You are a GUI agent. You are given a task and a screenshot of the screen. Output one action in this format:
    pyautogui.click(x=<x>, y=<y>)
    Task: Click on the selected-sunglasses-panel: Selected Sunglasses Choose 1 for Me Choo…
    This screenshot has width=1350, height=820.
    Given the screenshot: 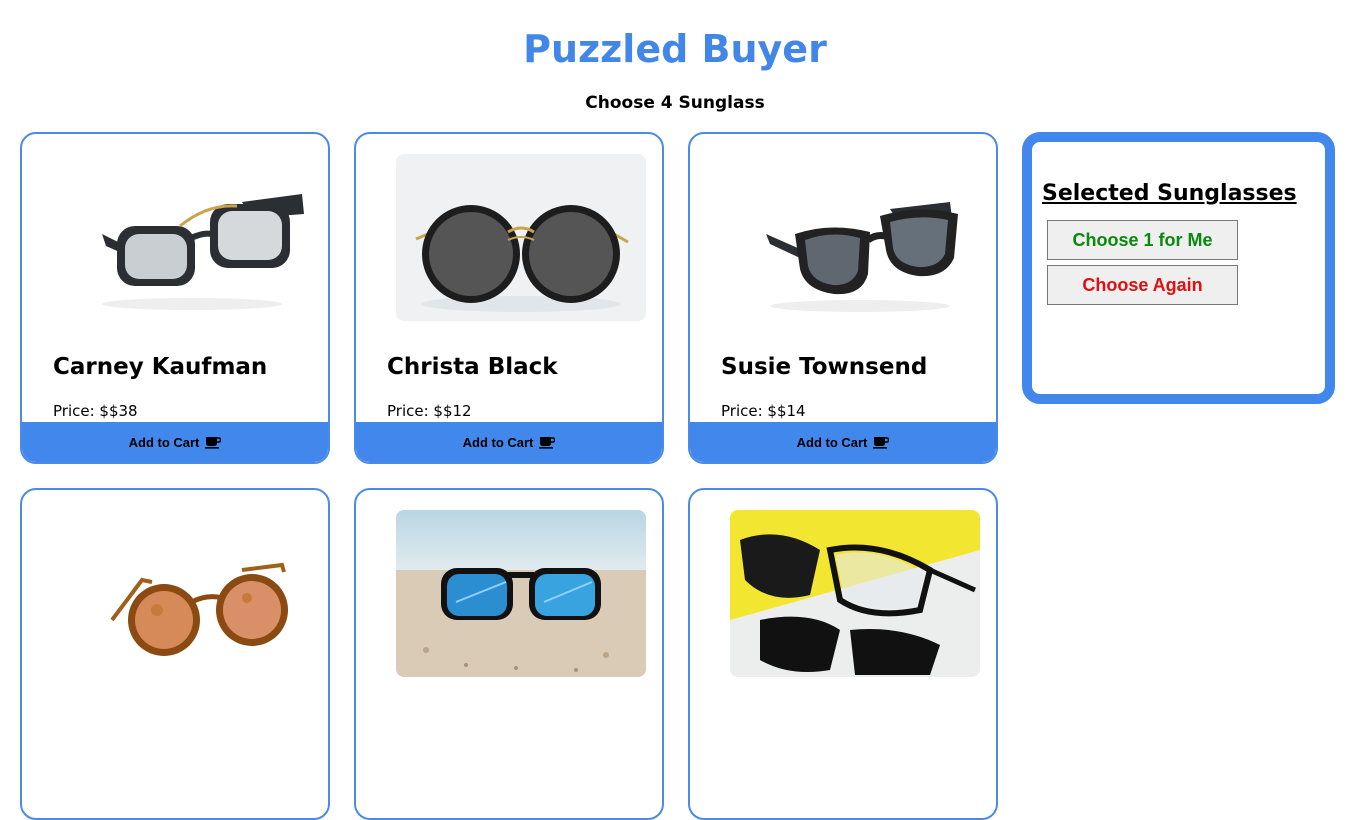 What is the action you would take?
    pyautogui.click(x=1178, y=268)
    